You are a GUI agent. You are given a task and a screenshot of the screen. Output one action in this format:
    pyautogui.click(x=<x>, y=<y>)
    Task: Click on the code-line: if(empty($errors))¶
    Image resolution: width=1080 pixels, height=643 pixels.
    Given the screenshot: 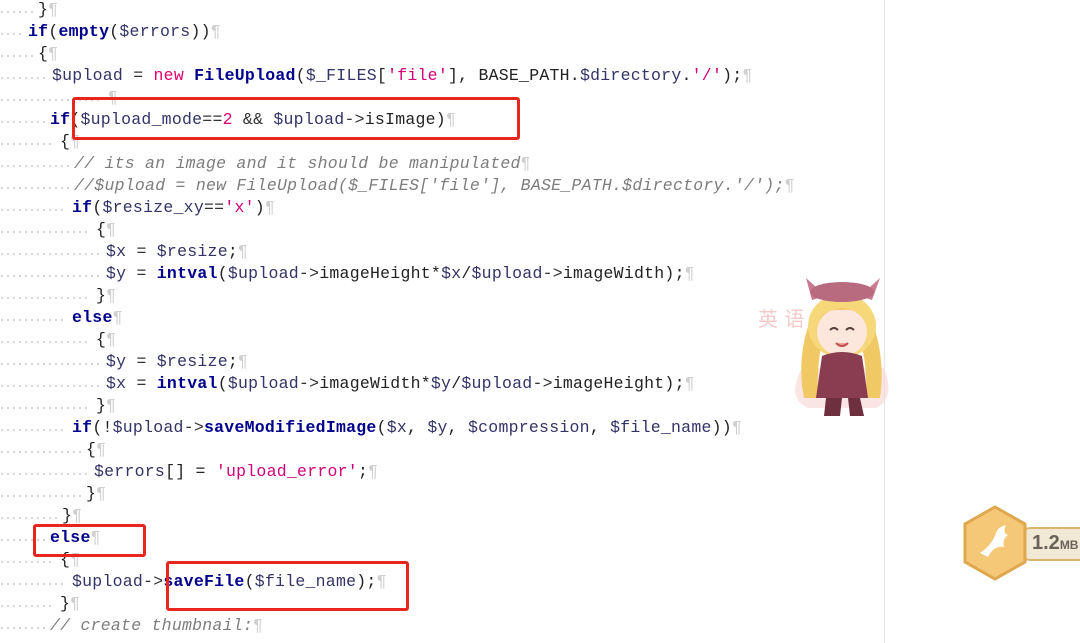 What is the action you would take?
    pyautogui.click(x=124, y=32)
    